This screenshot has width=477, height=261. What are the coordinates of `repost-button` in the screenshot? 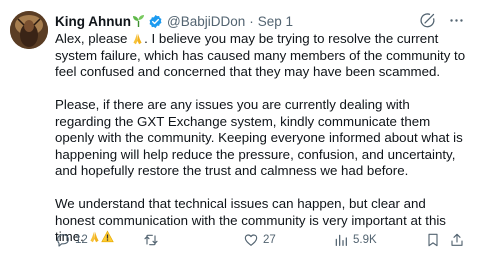 It's located at (153, 240).